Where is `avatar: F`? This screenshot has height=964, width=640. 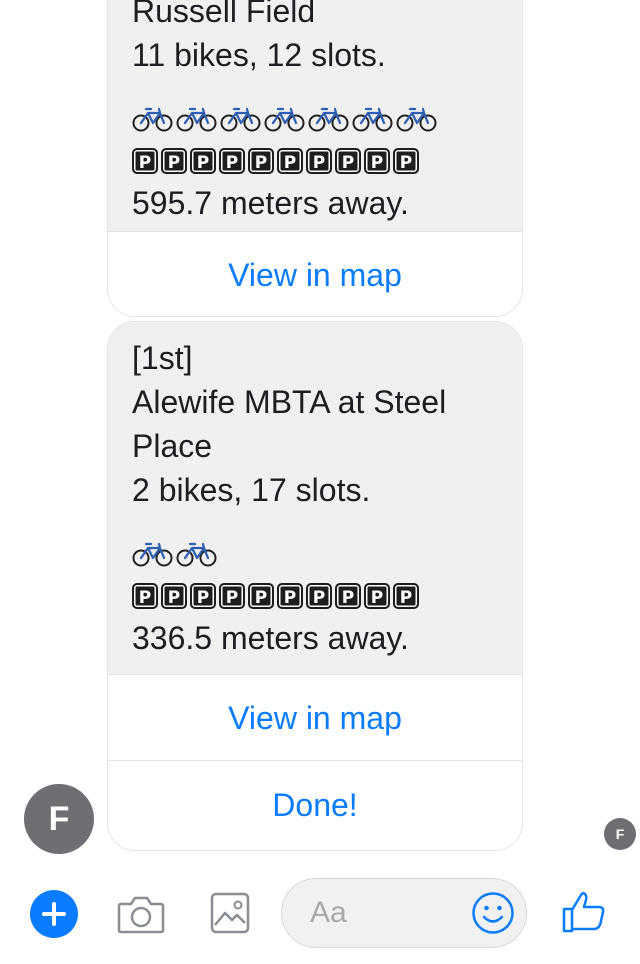 avatar: F is located at coordinates (59, 819).